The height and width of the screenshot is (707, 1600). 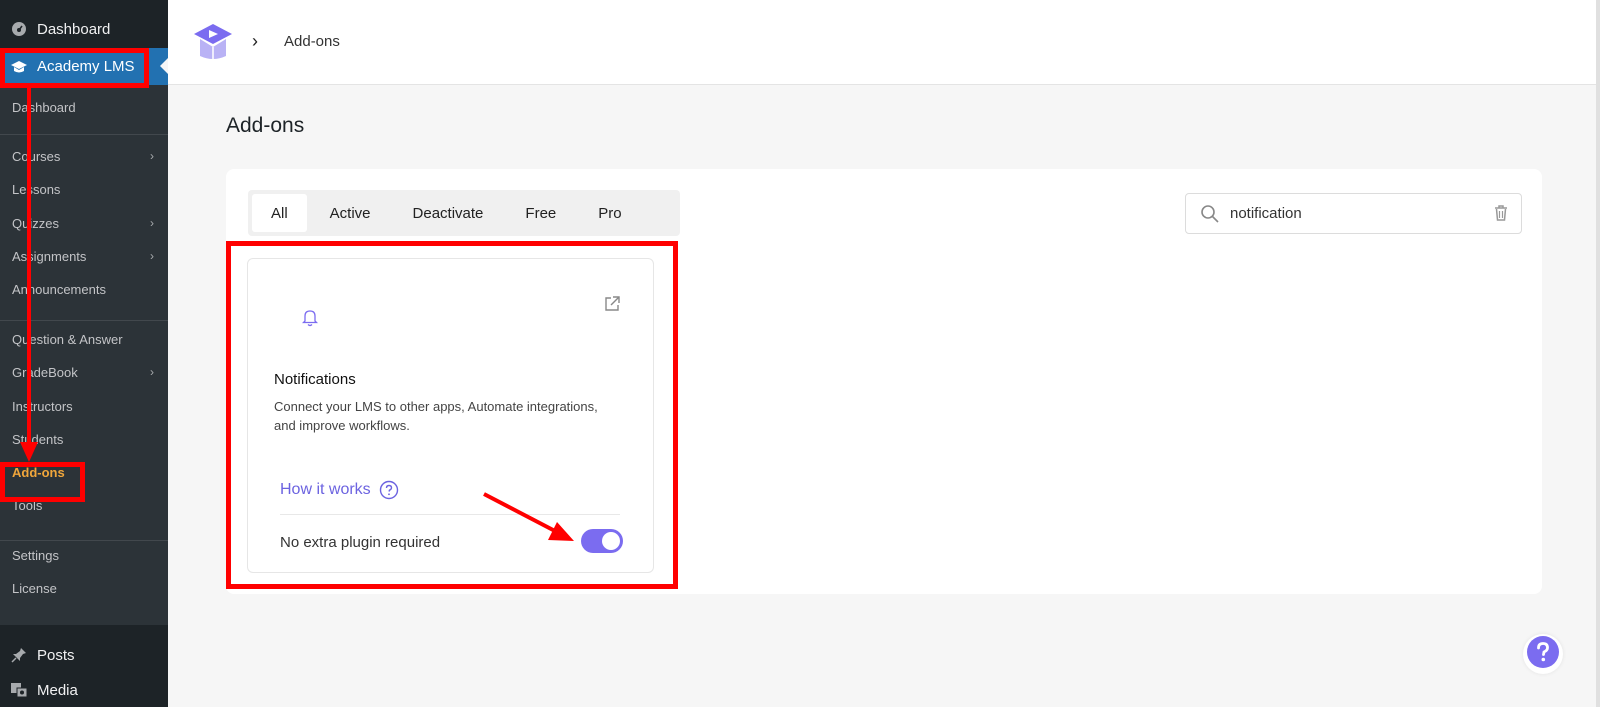 I want to click on help-icon, so click(x=1543, y=654).